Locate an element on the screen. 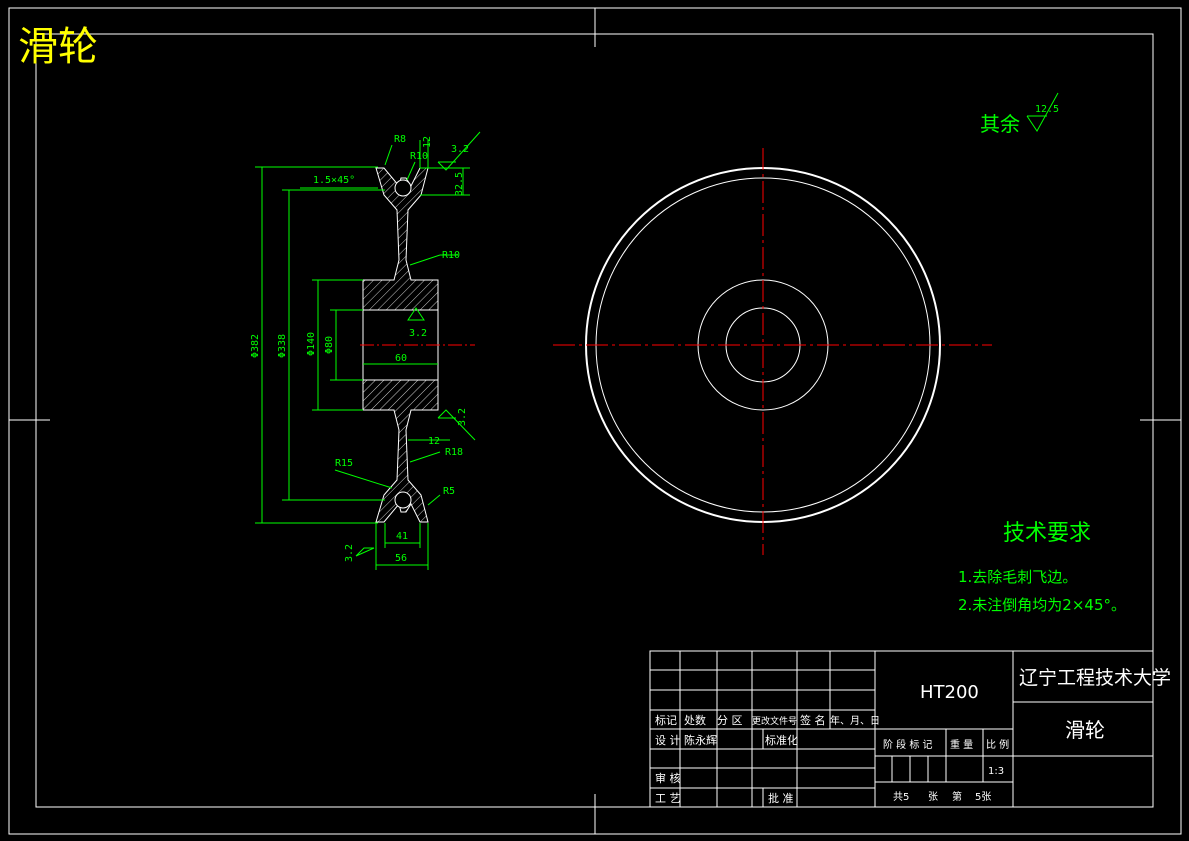  dim-r10-top: R10 is located at coordinates (419, 156).